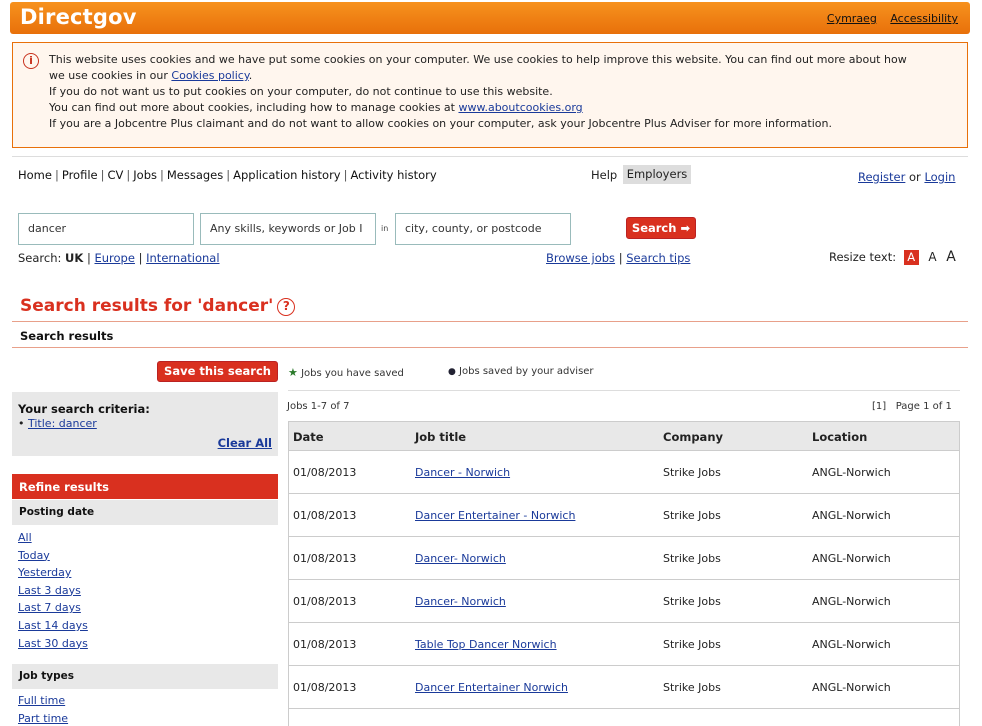 This screenshot has width=982, height=726. Describe the element at coordinates (879, 406) in the screenshot. I see `pager-current: [1]` at that location.